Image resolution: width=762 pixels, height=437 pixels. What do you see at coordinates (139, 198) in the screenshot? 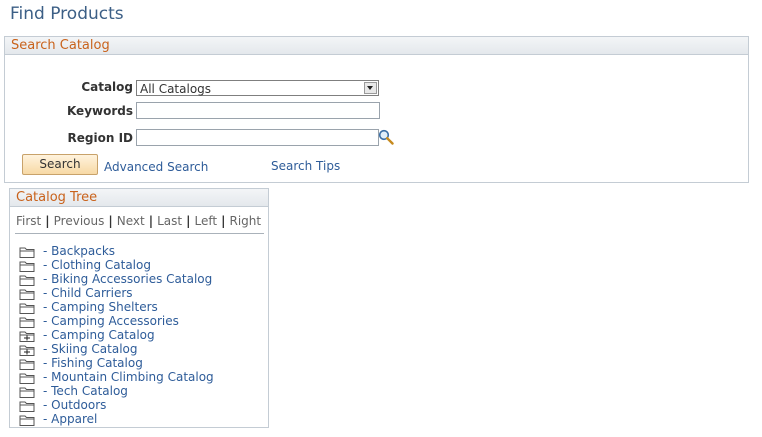
I see `catalog-tree-header: Catalog Tree` at bounding box center [139, 198].